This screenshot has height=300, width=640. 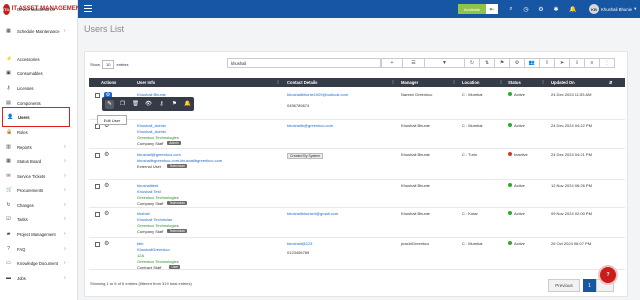 What do you see at coordinates (39, 234) in the screenshot?
I see `sidebar-item-project-management: ▰ Project Management ›` at bounding box center [39, 234].